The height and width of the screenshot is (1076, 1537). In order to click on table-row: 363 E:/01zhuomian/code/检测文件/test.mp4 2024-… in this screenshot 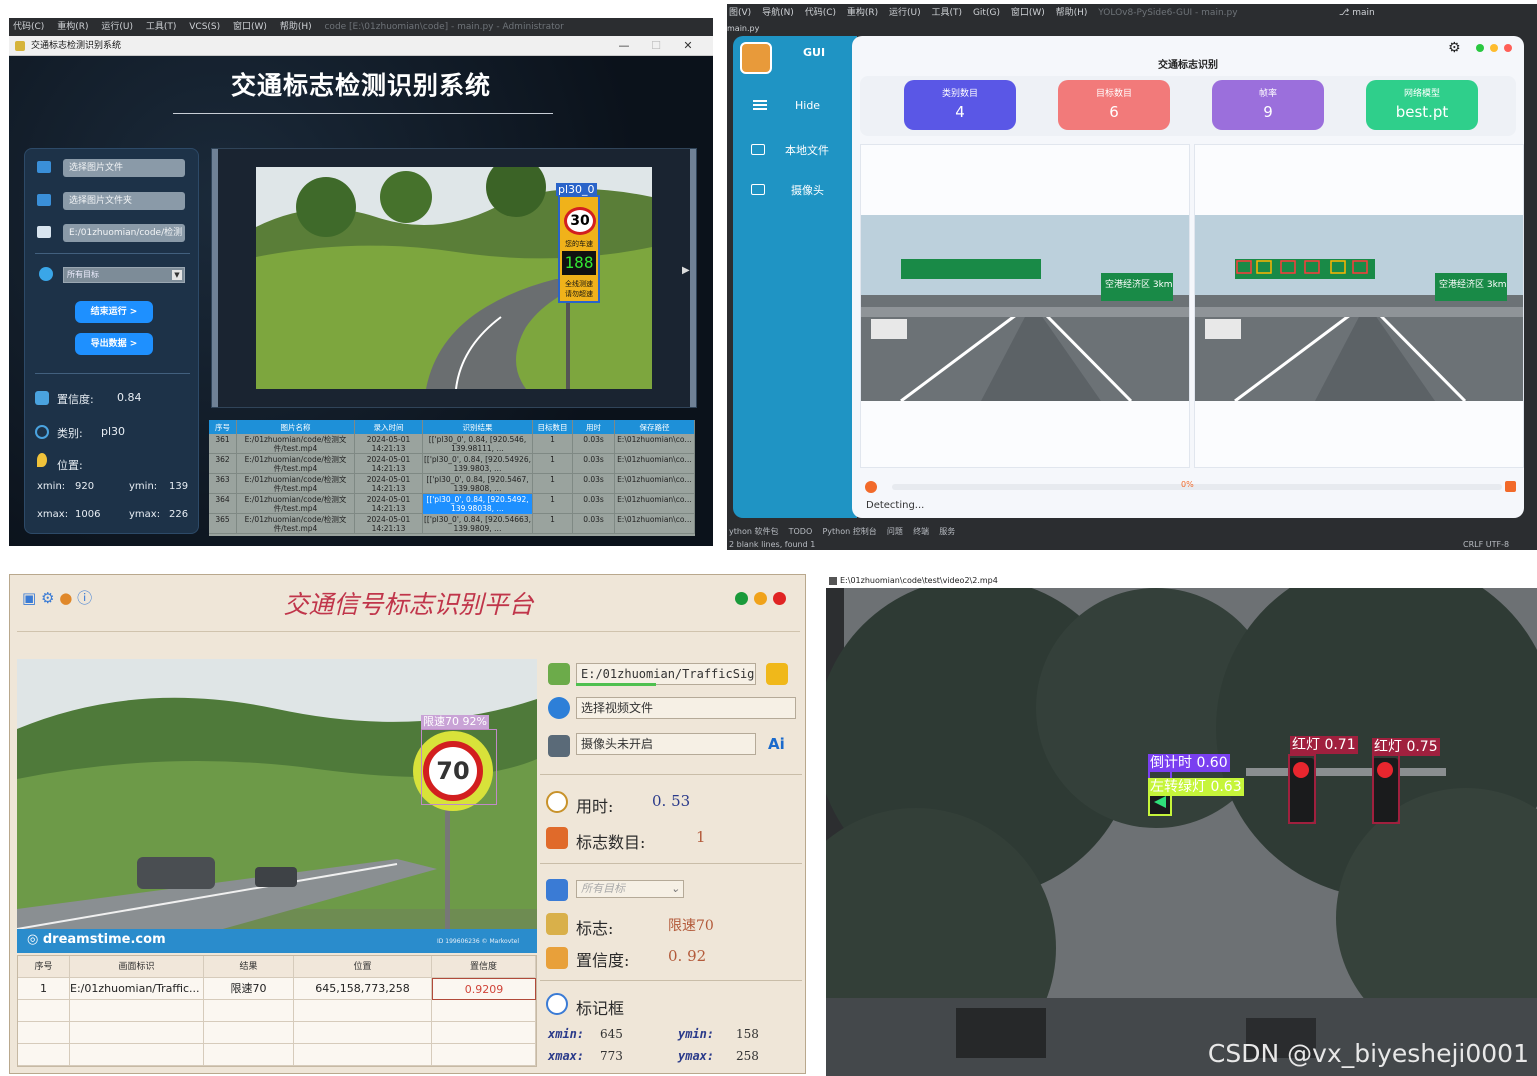, I will do `click(452, 484)`.